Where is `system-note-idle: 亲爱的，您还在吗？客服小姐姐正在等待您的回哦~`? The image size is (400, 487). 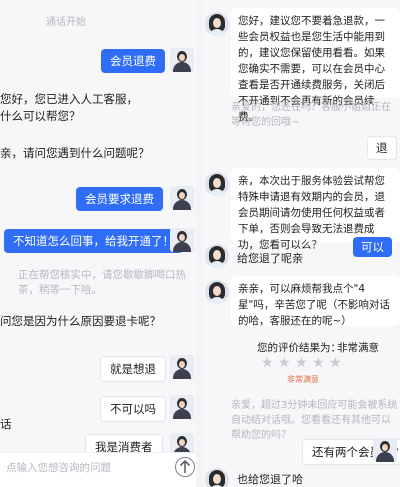
system-note-idle: 亲爱的，您还在吗？客服小姐姐正在等待您的回哦~ is located at coordinates (311, 115).